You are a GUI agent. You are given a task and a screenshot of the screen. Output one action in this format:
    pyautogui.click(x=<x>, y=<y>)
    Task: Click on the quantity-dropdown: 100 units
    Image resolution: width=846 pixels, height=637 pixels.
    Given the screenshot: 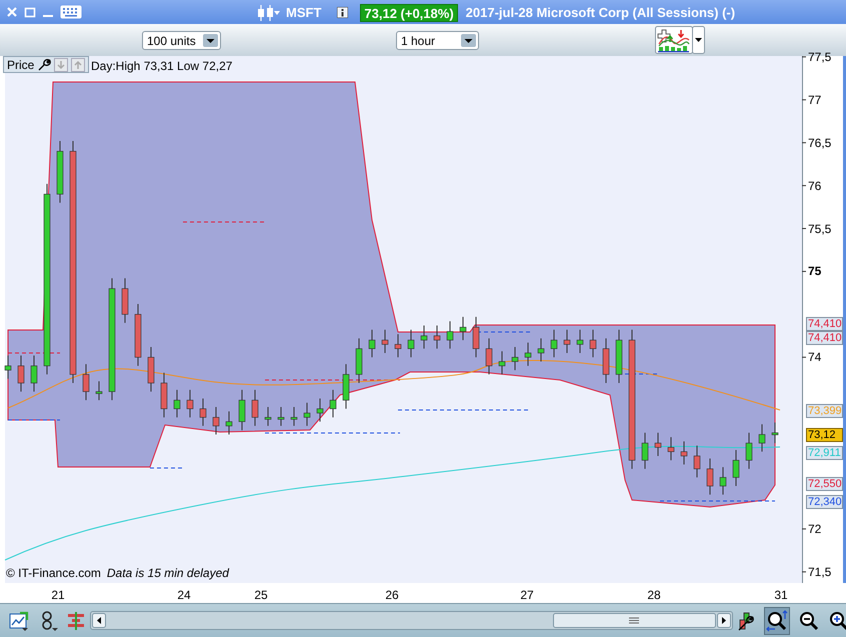 What is the action you would take?
    pyautogui.click(x=181, y=40)
    